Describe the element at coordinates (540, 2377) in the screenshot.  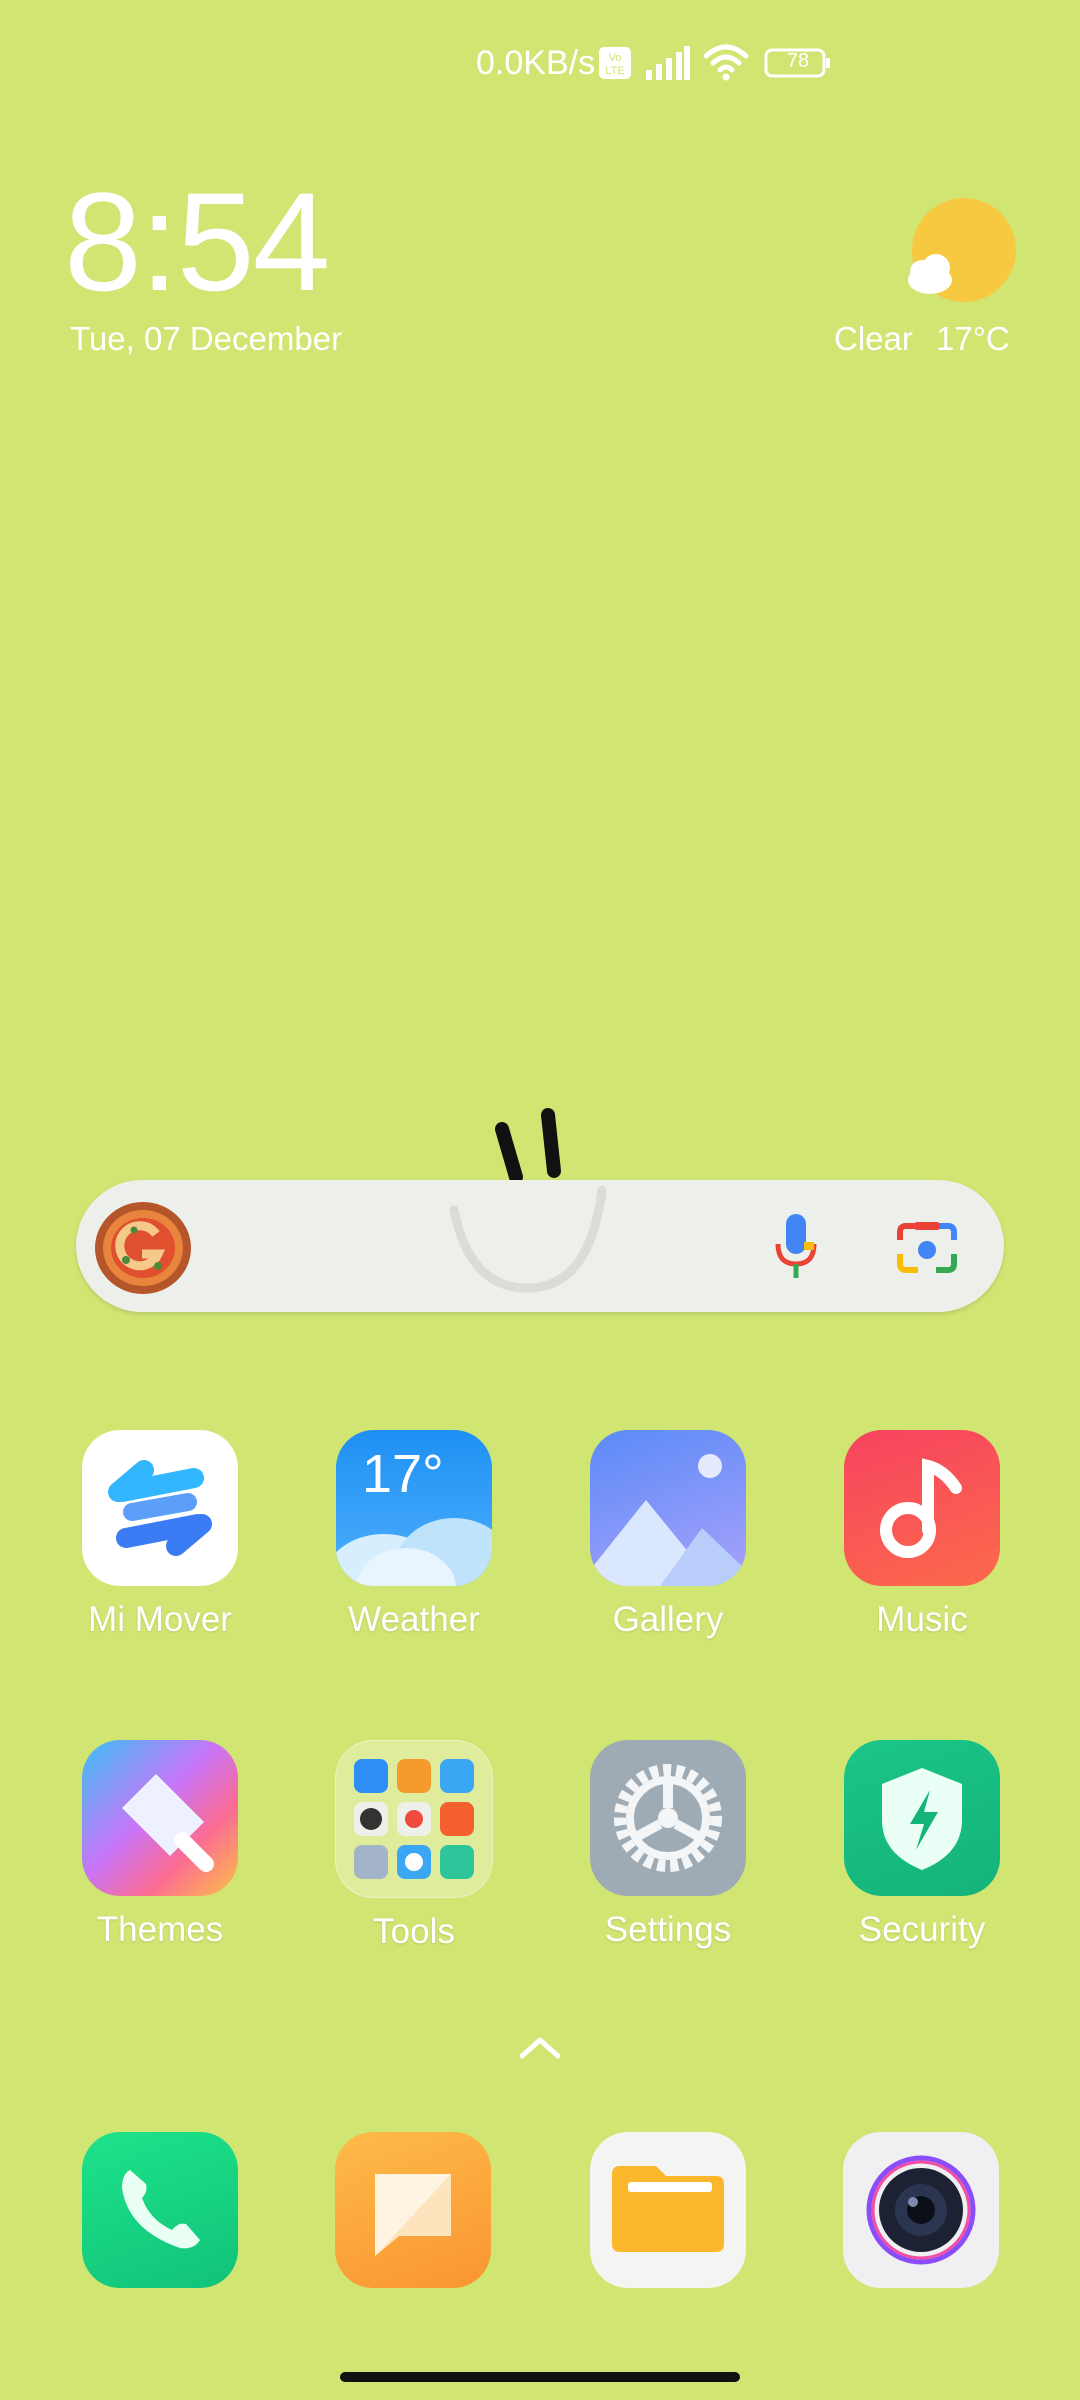
I see `home-indicator` at that location.